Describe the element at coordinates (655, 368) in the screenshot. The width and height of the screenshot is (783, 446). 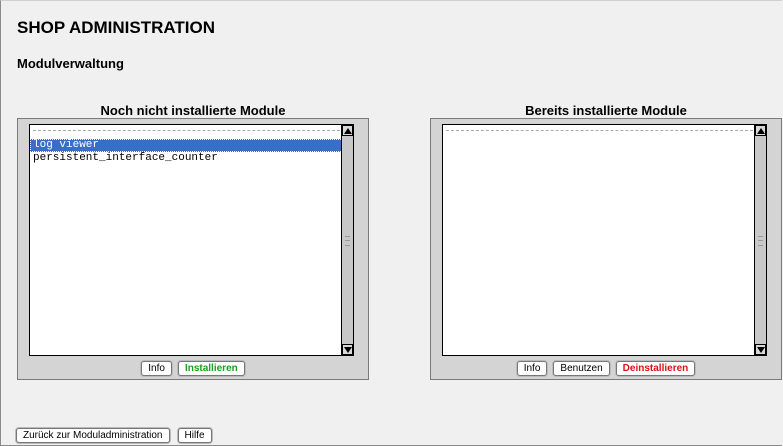
I see `uninstall-button: Deinstallieren` at that location.